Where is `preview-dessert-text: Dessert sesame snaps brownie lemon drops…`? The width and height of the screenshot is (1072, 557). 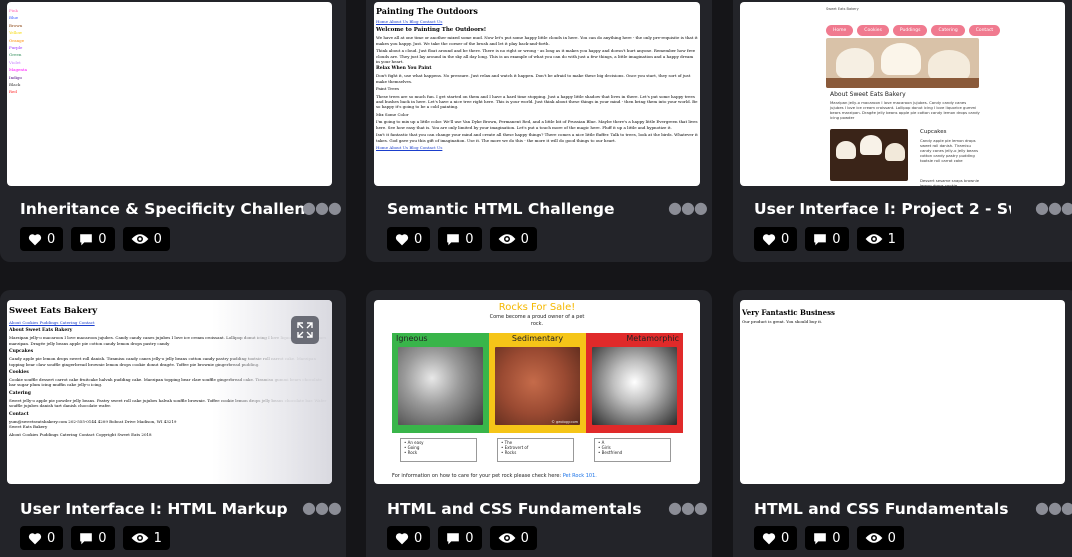 preview-dessert-text: Dessert sesame snaps brownie lemon drops… is located at coordinates (950, 182).